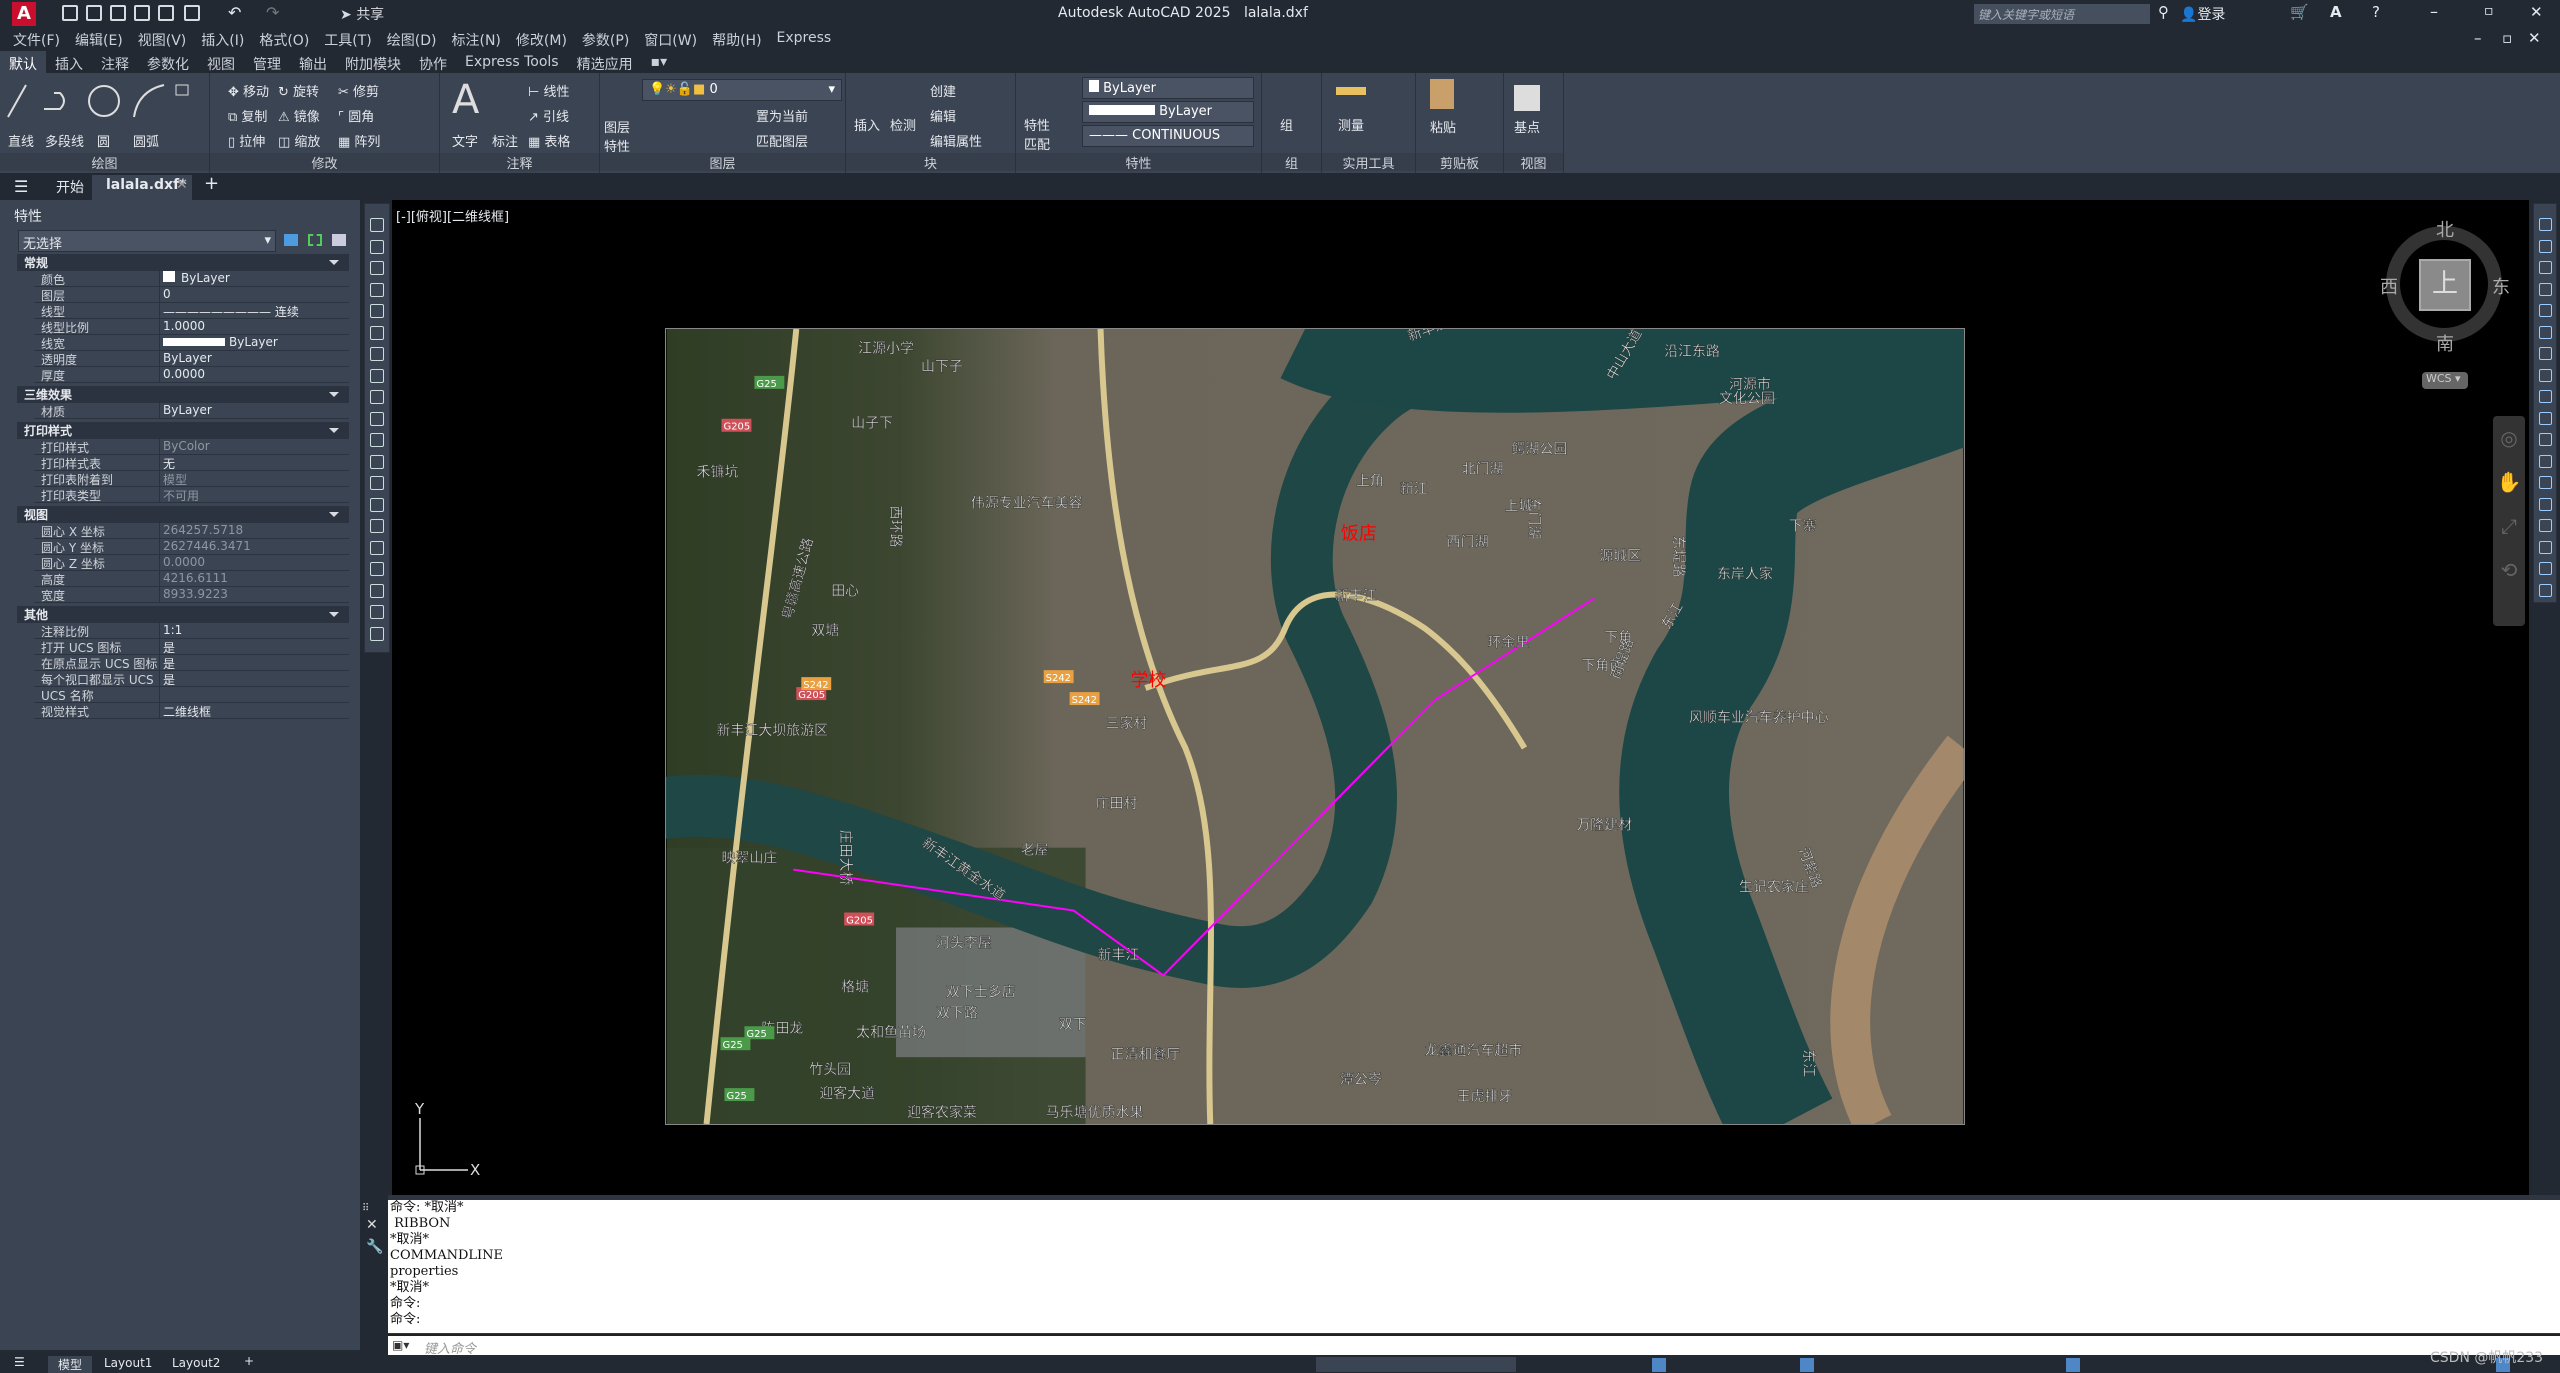  What do you see at coordinates (433, 63) in the screenshot?
I see `tab-collaborate: 协作` at bounding box center [433, 63].